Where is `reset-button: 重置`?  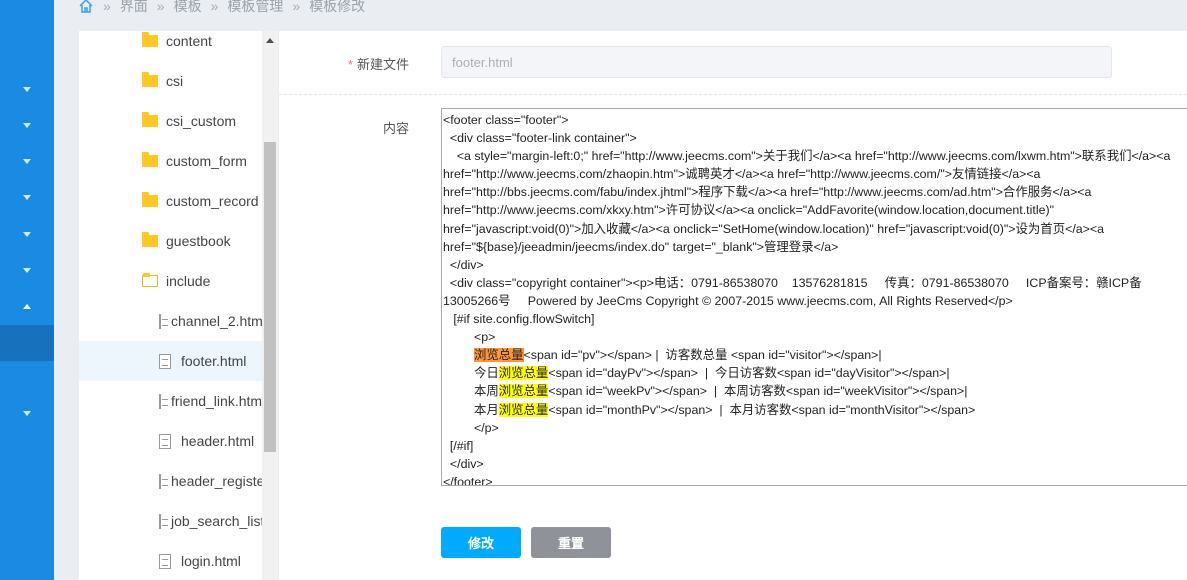
reset-button: 重置 is located at coordinates (571, 542).